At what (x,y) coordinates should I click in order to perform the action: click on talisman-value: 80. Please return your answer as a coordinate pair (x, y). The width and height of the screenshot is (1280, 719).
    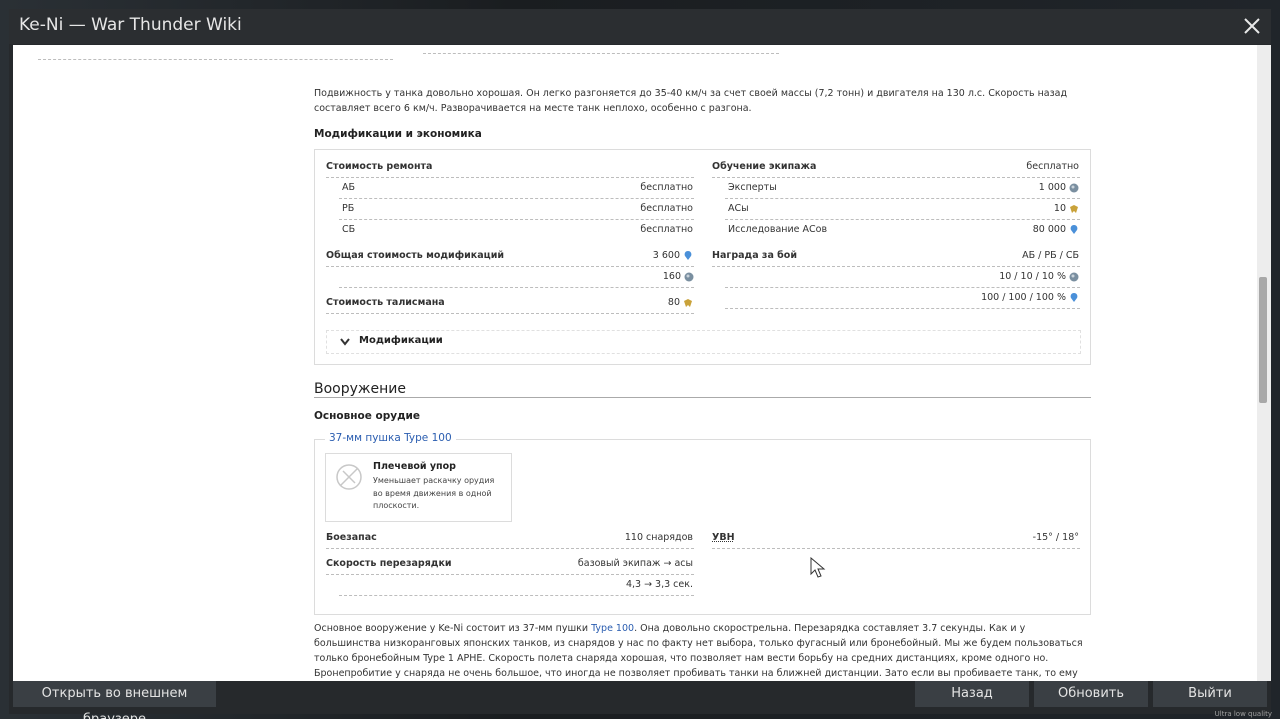
    Looking at the image, I should click on (673, 302).